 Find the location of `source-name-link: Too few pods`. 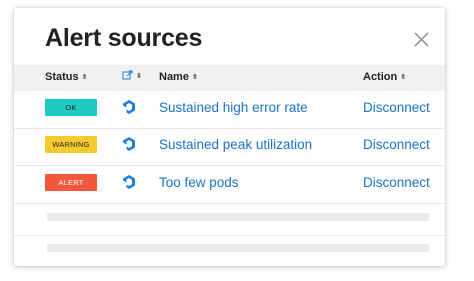

source-name-link: Too few pods is located at coordinates (199, 182).